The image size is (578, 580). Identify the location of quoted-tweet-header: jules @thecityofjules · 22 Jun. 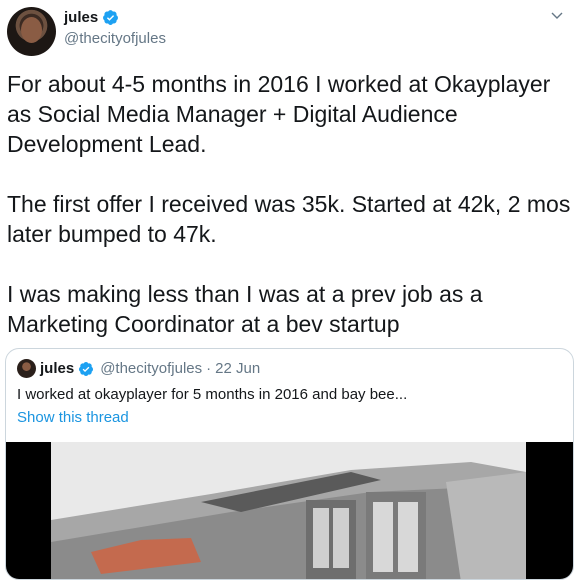
(138, 368).